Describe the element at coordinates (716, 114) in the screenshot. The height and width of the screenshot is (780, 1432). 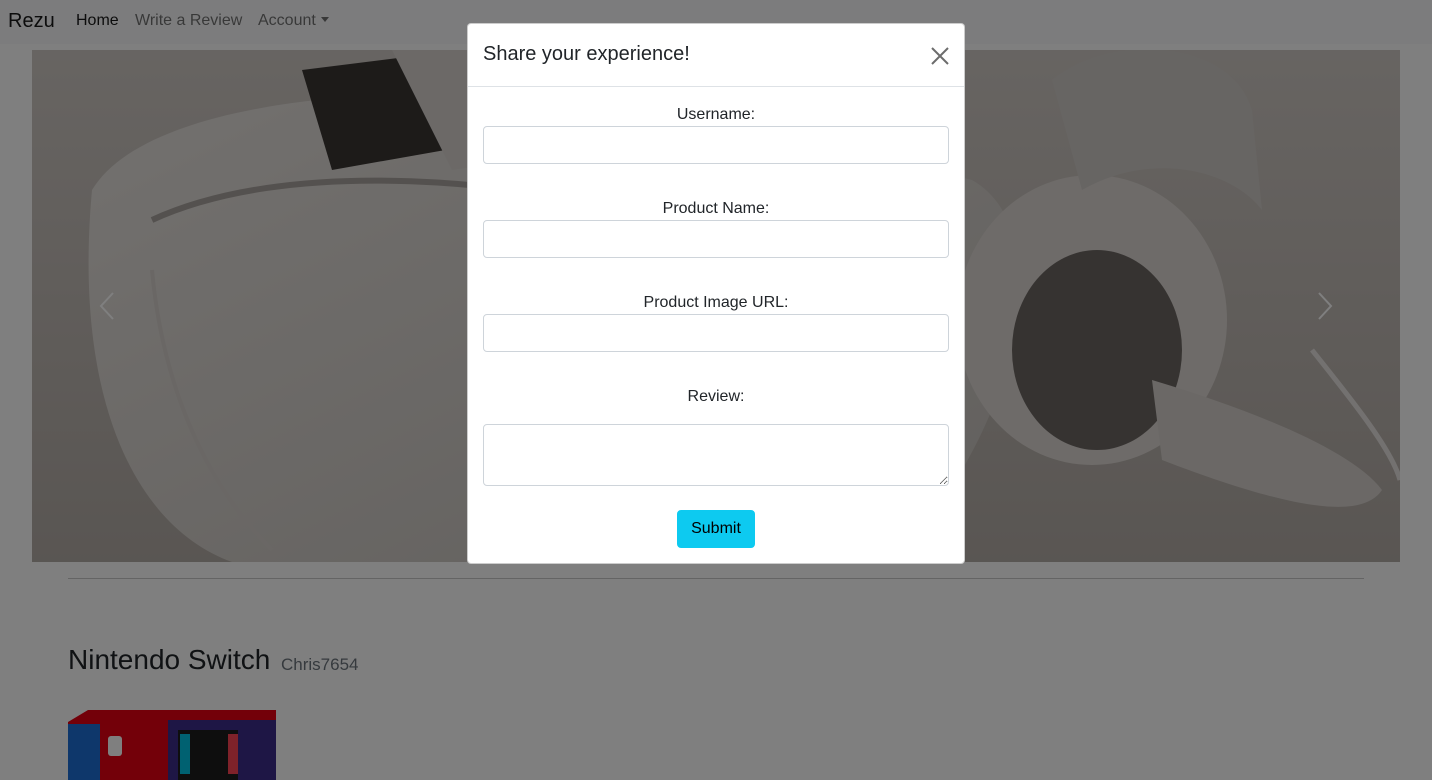
I see `username-label: Username:` at that location.